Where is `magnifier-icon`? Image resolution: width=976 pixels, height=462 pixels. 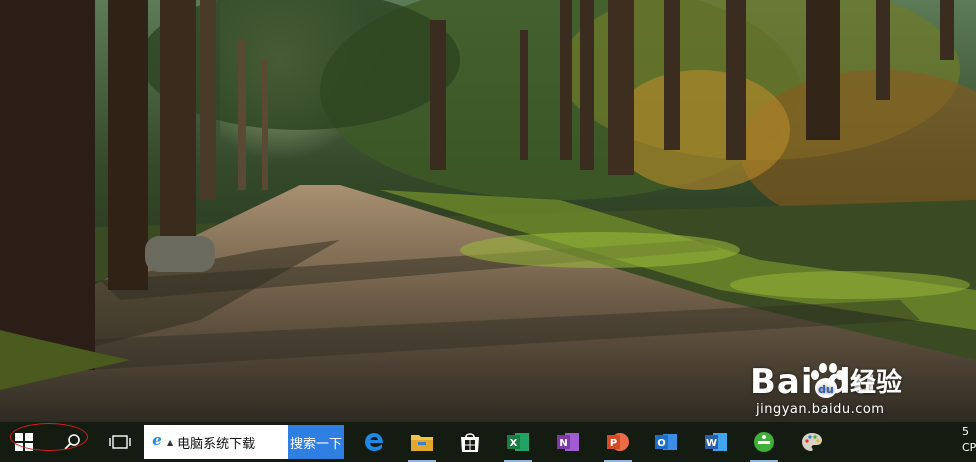
magnifier-icon is located at coordinates (72, 442).